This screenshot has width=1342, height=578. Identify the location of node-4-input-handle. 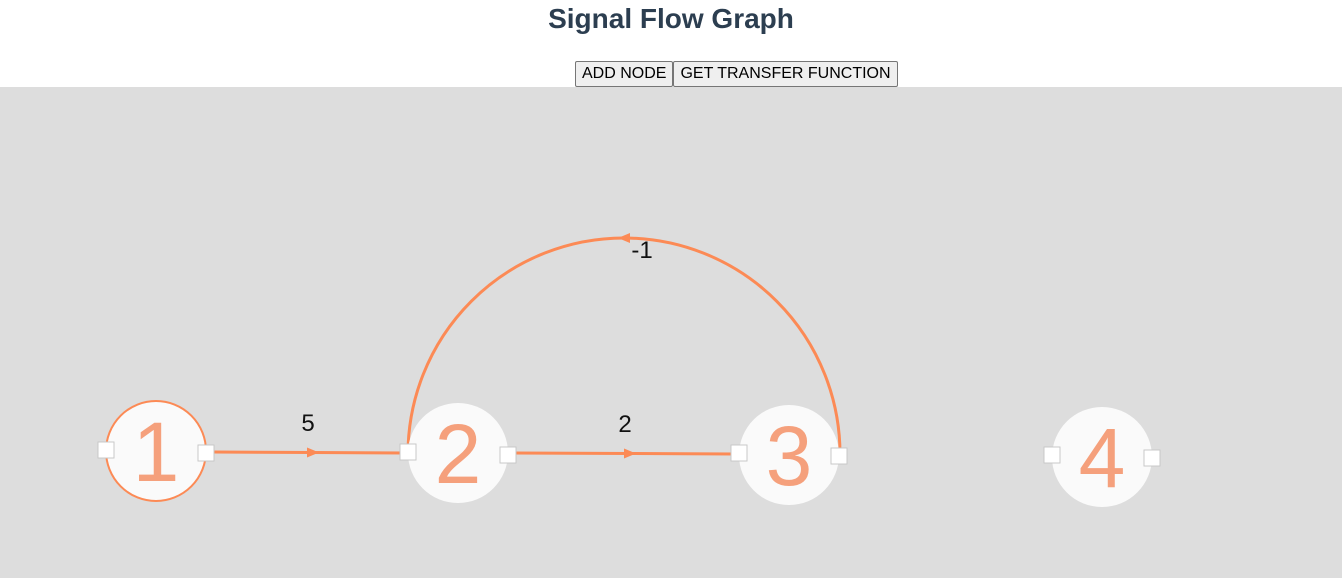
(1052, 455).